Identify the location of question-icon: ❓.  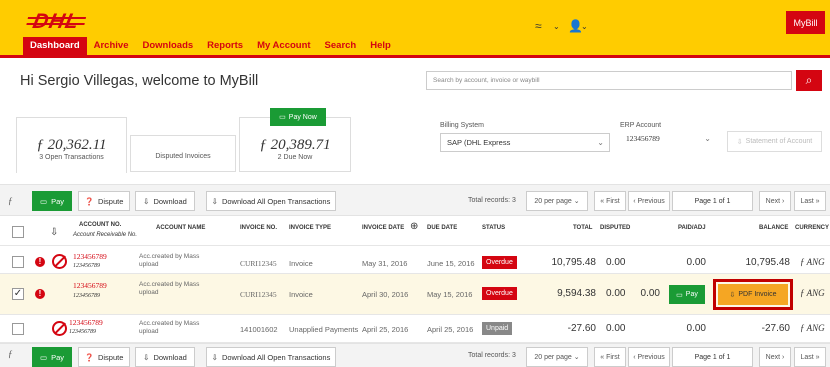
(89, 201).